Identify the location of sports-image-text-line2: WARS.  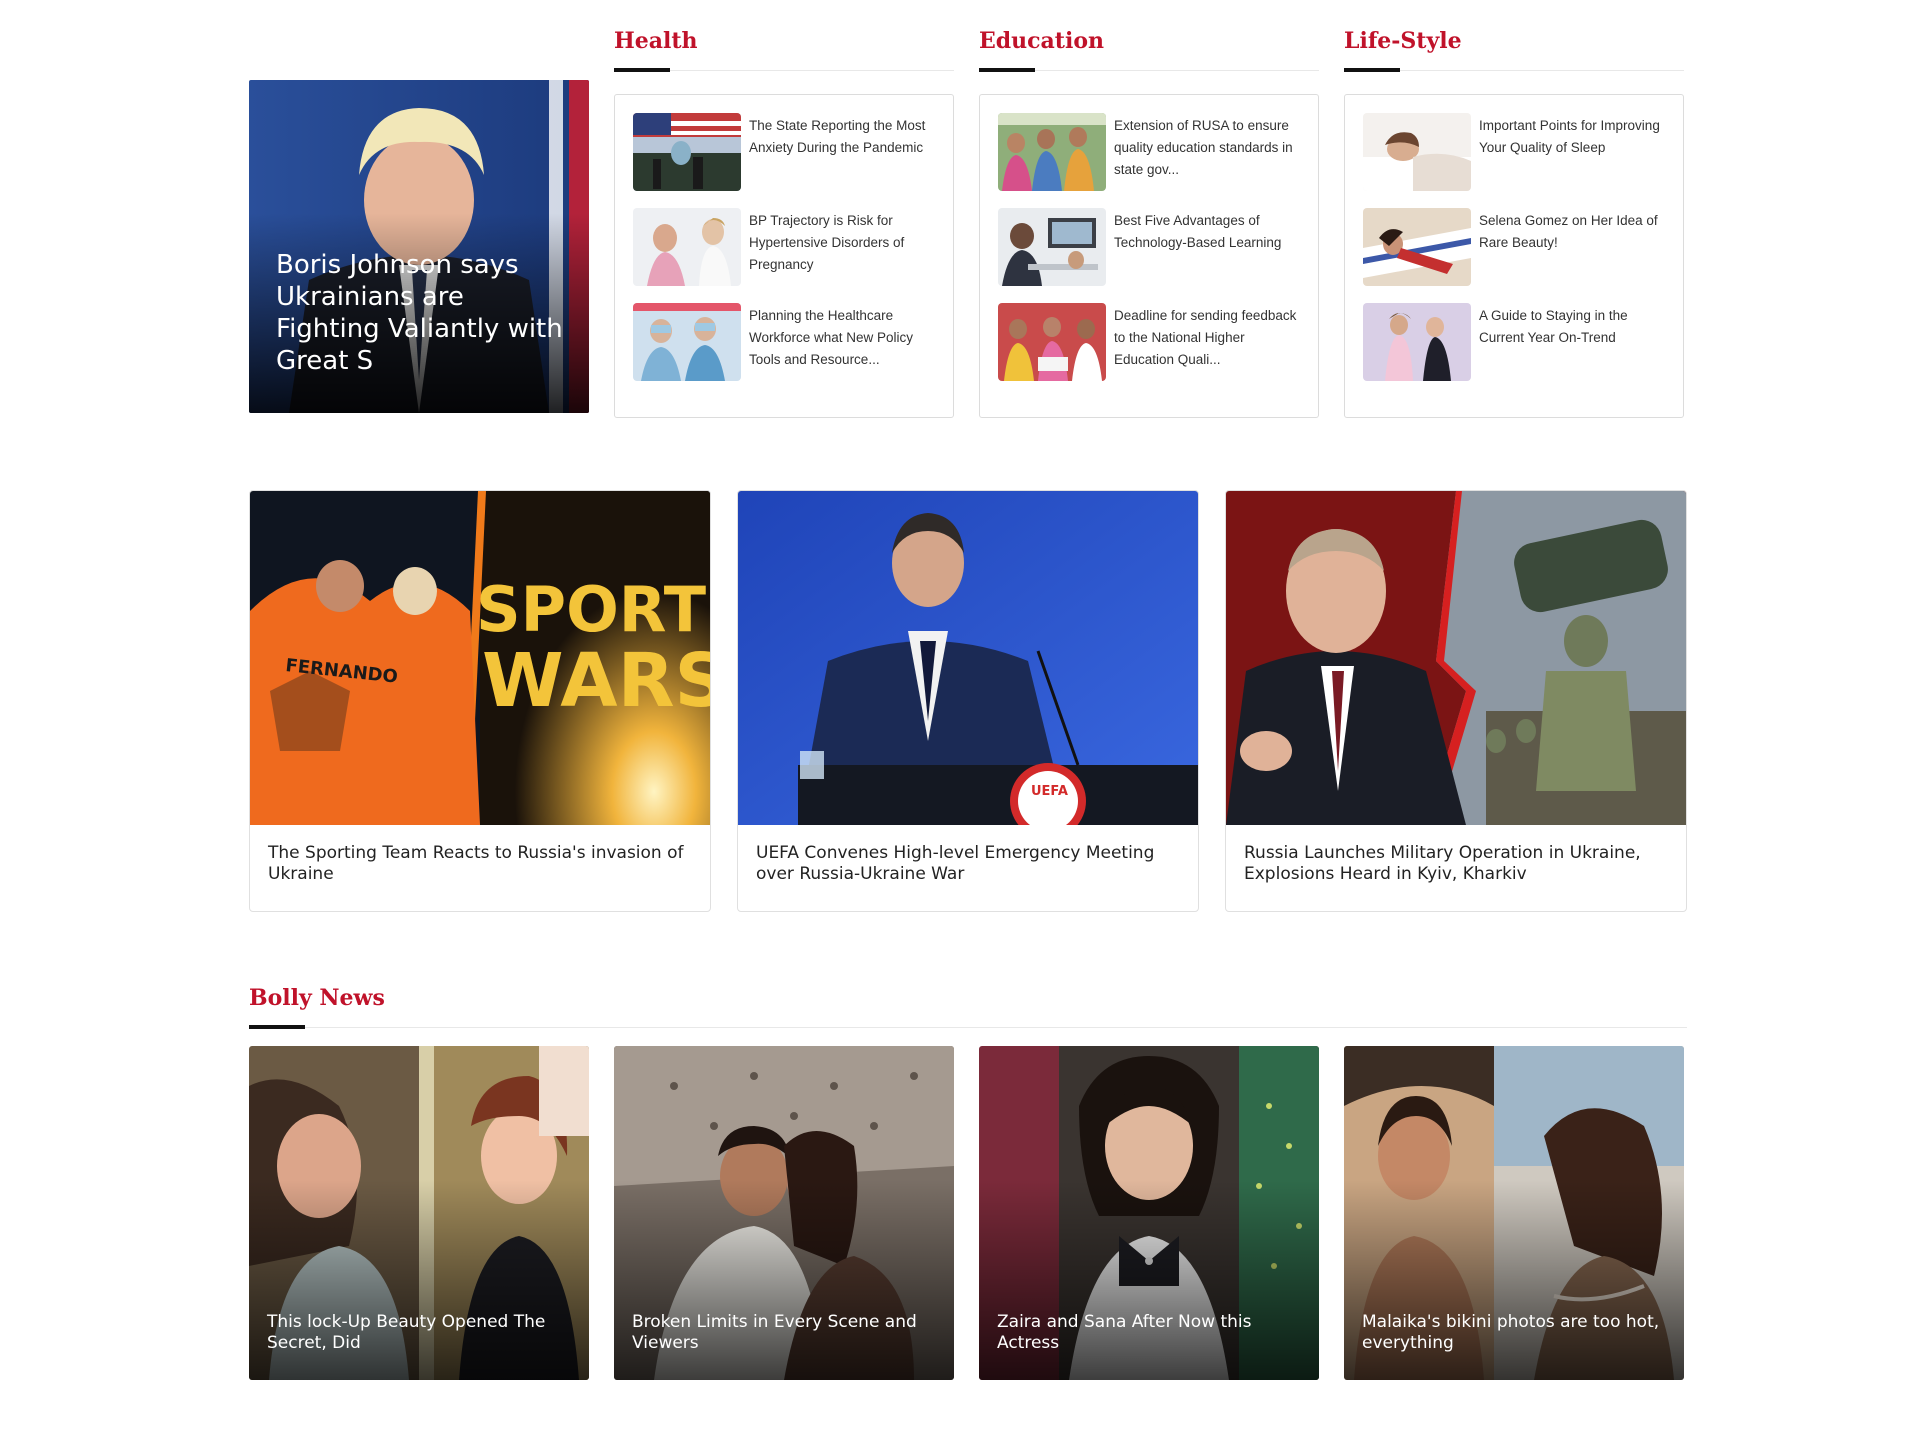
(596, 681).